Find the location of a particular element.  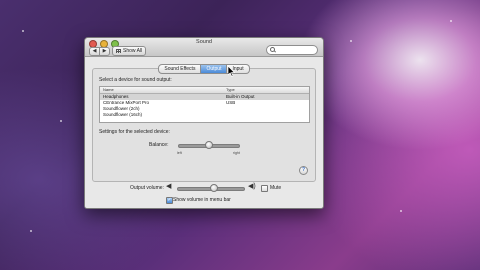

device-name: Soundflower (16ch) is located at coordinates (123, 114).